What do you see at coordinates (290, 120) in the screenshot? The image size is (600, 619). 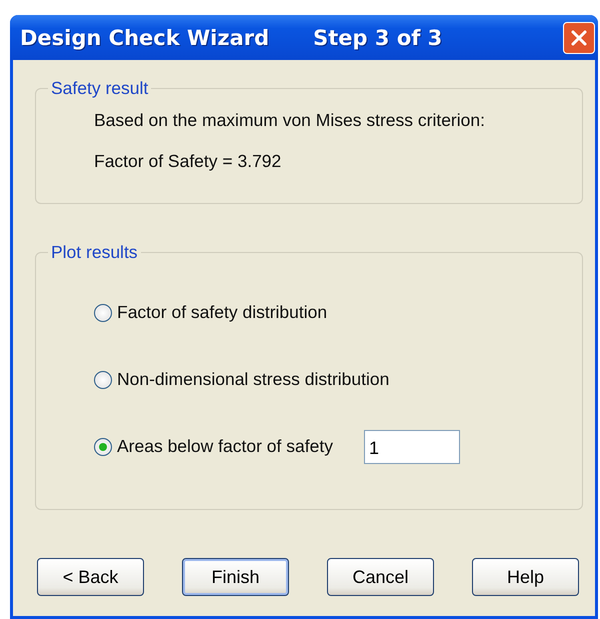 I see `result-text: Based on the maximum von Mises stress criterion:` at bounding box center [290, 120].